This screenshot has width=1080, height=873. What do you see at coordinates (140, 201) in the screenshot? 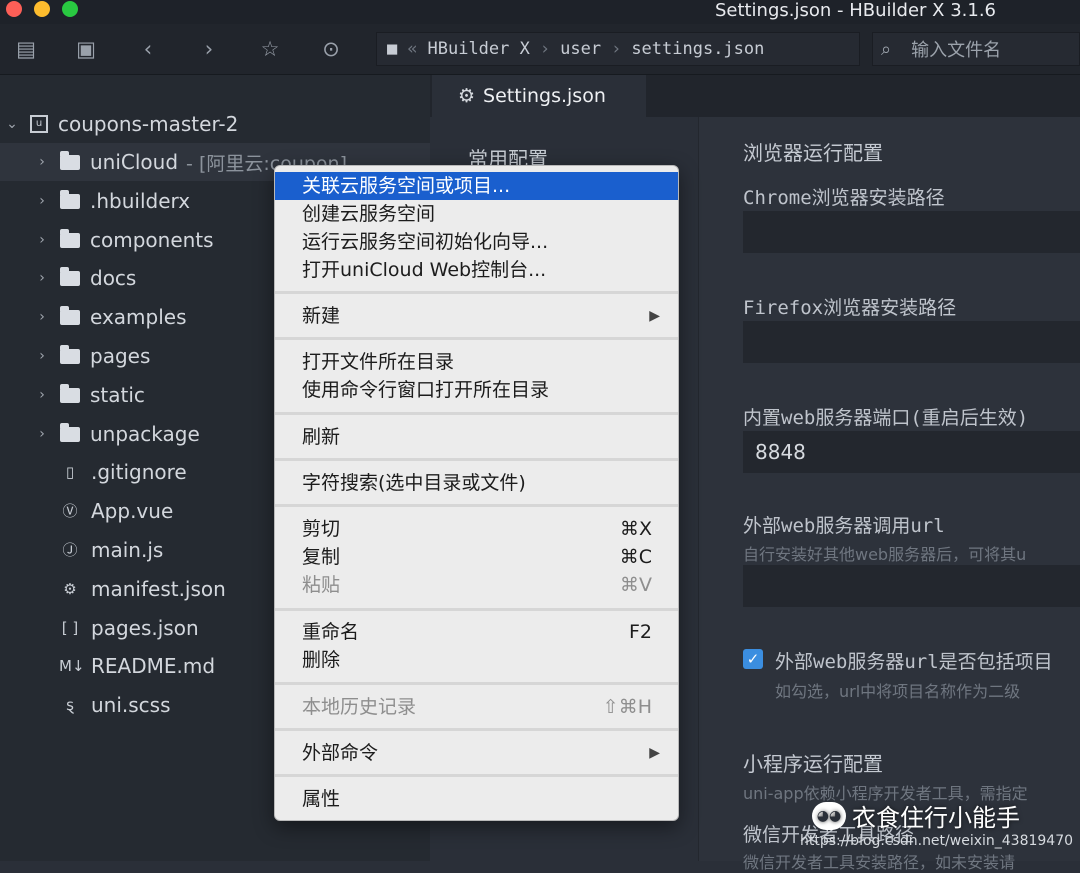
I see `tree-item-label: .hbuilderx` at bounding box center [140, 201].